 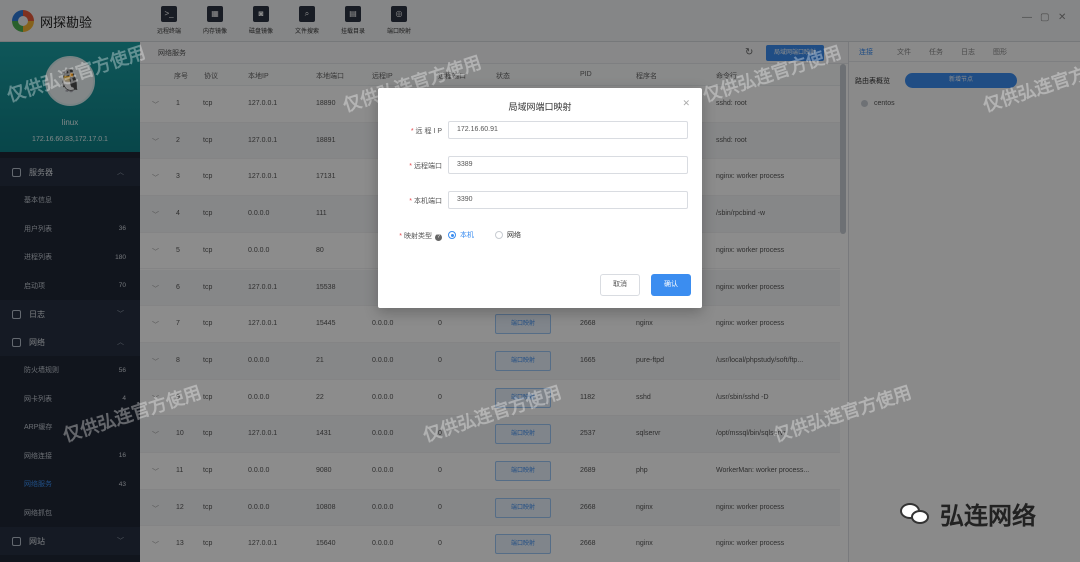 What do you see at coordinates (988, 516) in the screenshot?
I see `brand-name: 弘连网络` at bounding box center [988, 516].